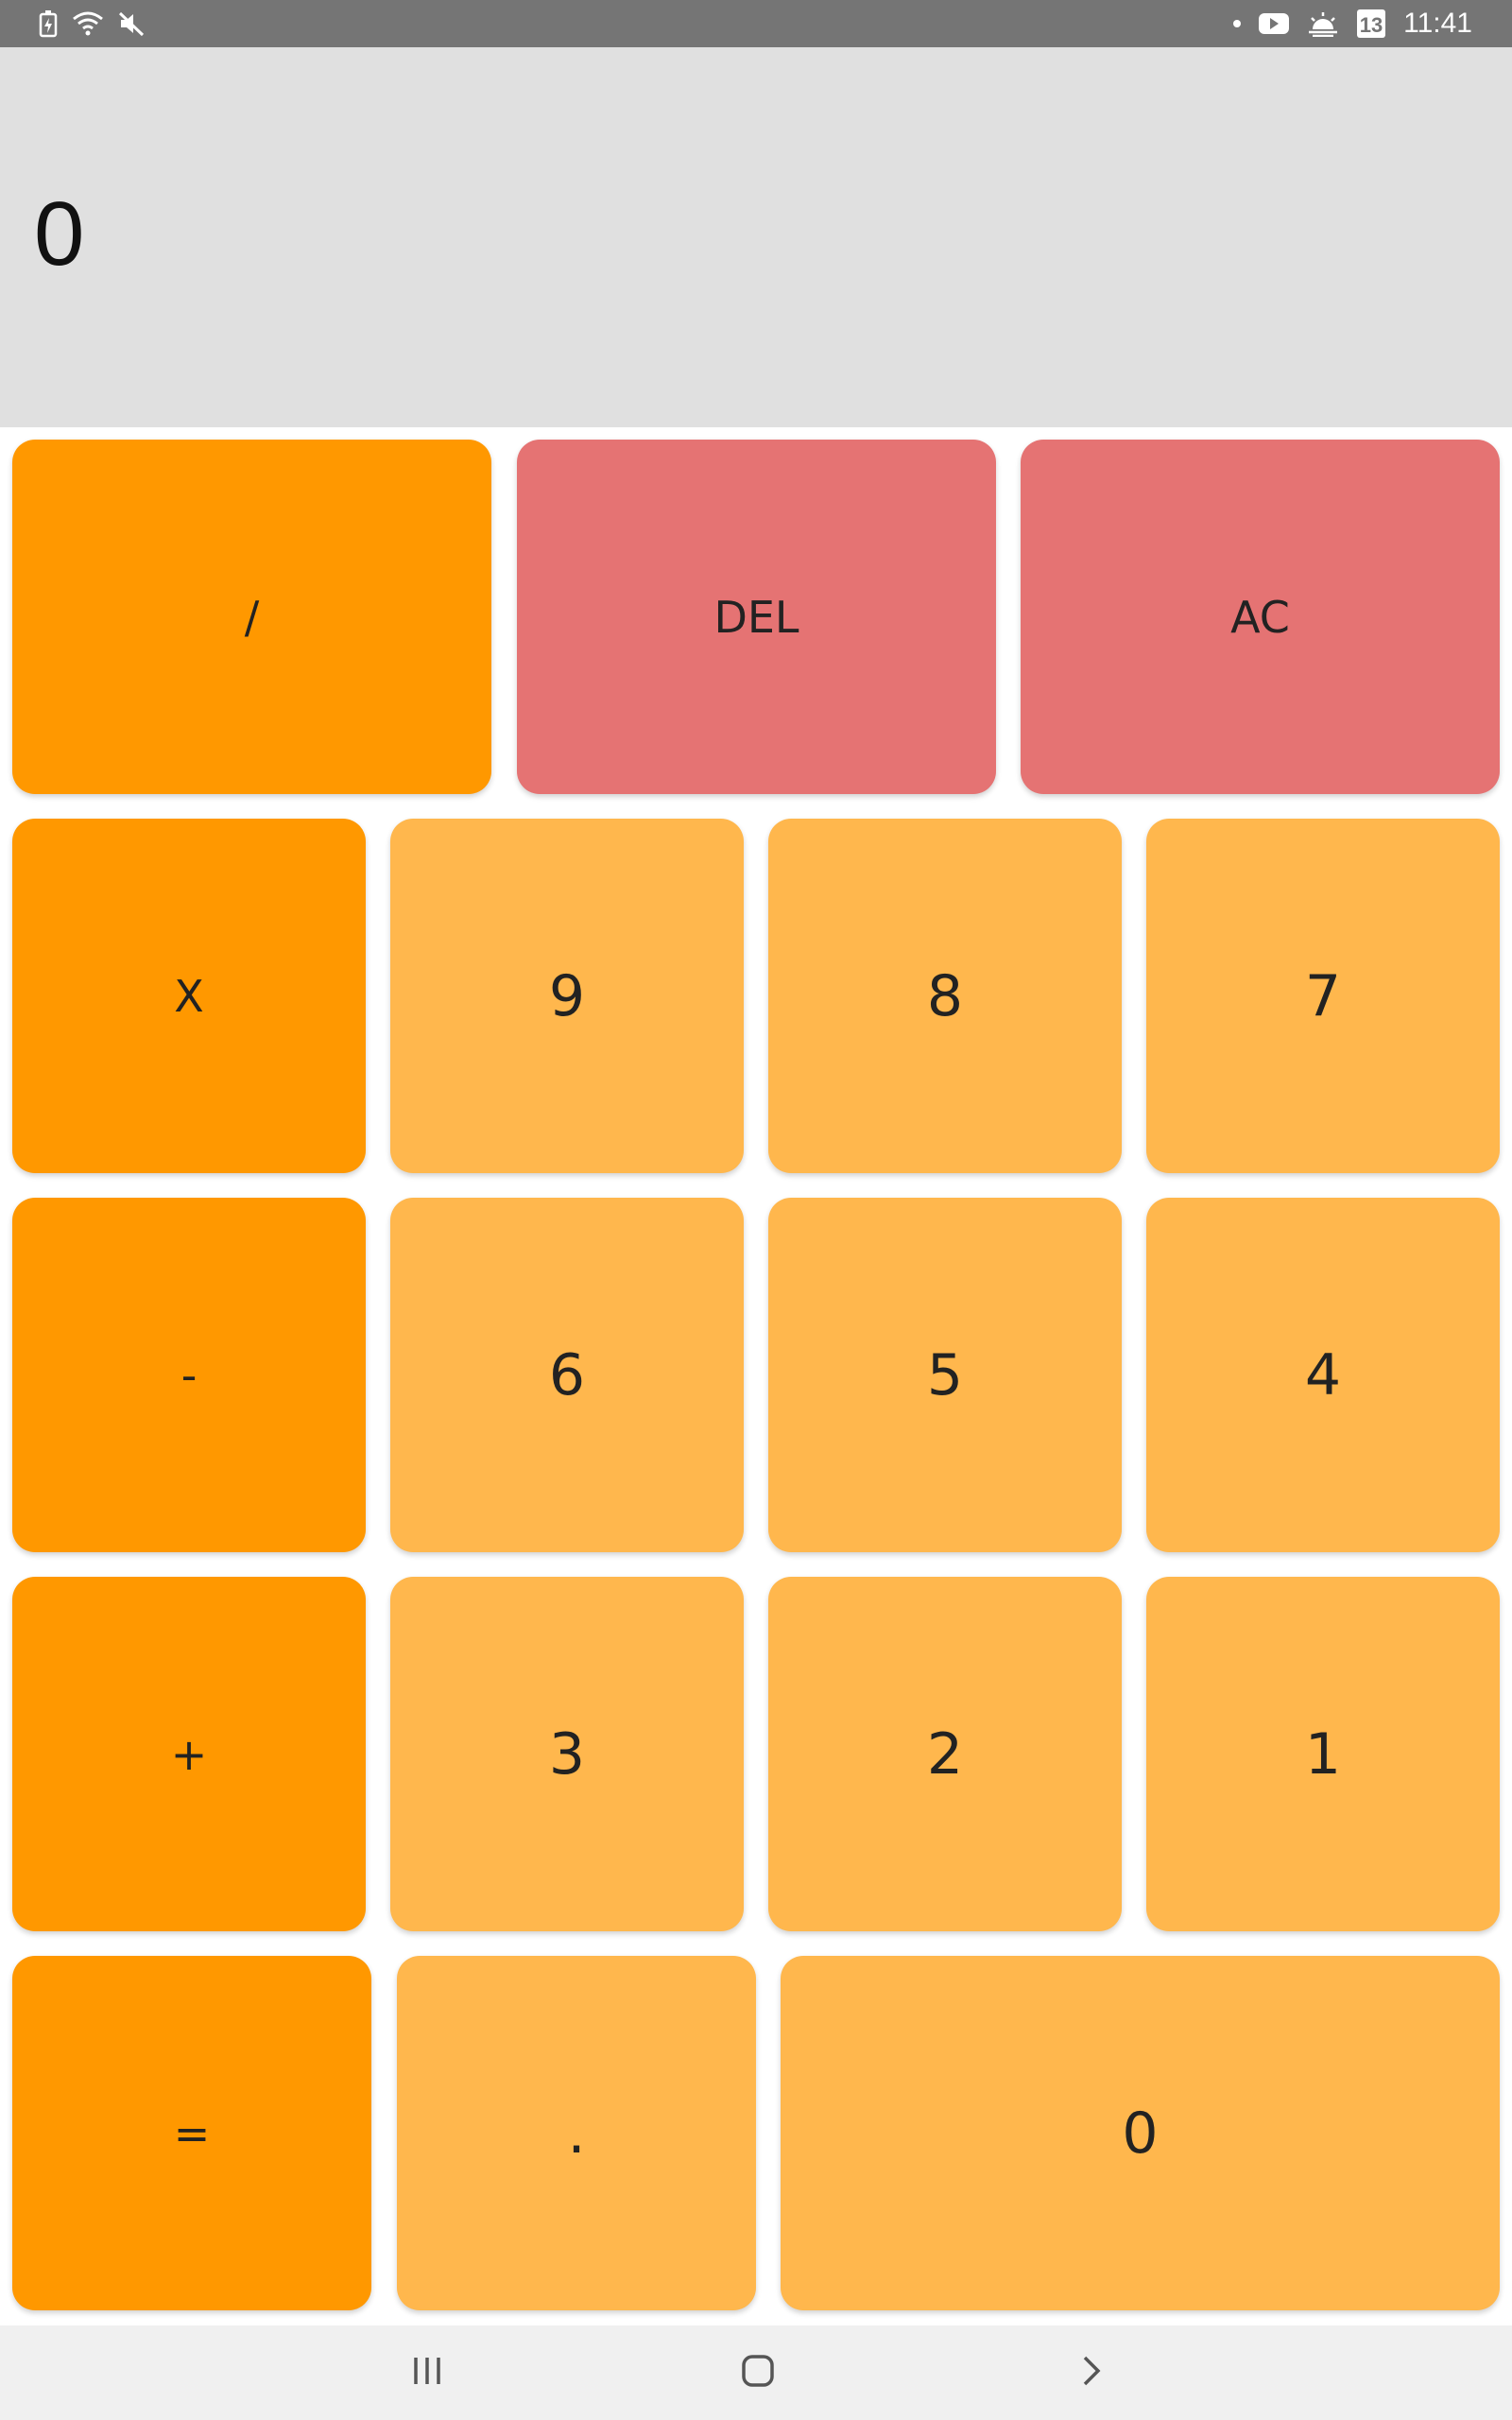 Image resolution: width=1512 pixels, height=2420 pixels. What do you see at coordinates (1437, 24) in the screenshot?
I see `clock: 11:41` at bounding box center [1437, 24].